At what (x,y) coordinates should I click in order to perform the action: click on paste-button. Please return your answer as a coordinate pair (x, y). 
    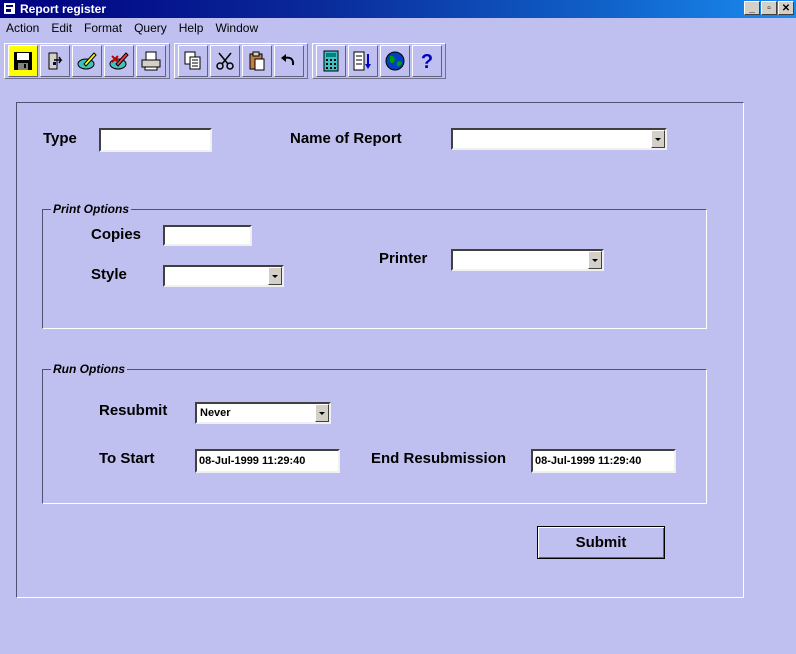
    Looking at the image, I should click on (257, 61).